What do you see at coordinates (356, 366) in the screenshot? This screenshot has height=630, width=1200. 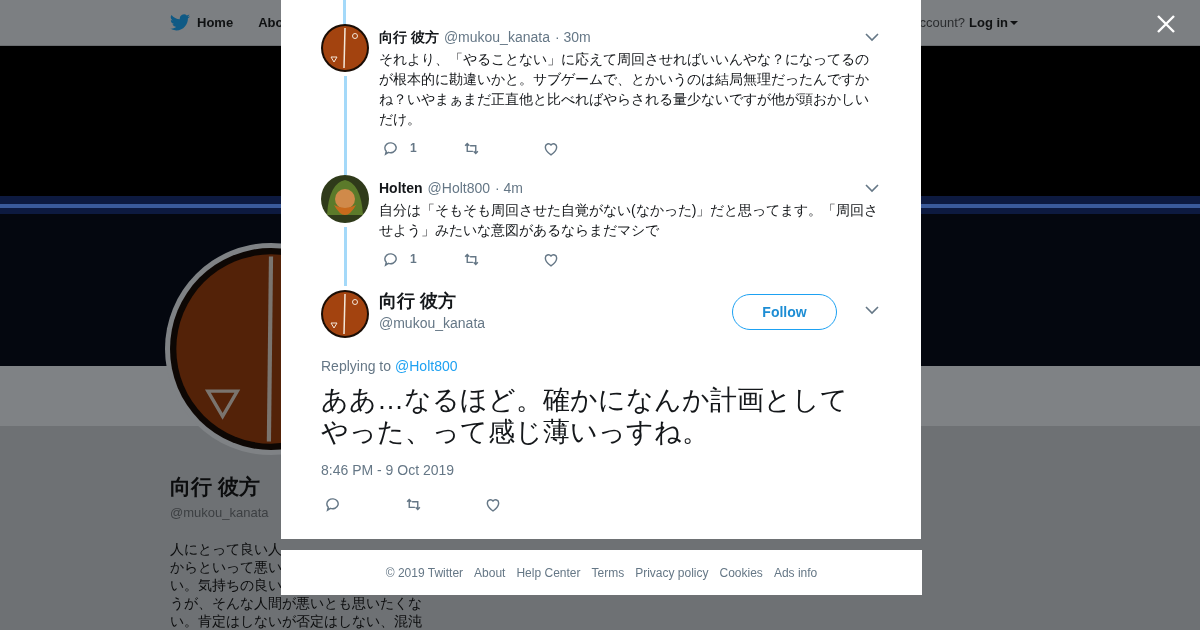 I see `replying-label: Replying to` at bounding box center [356, 366].